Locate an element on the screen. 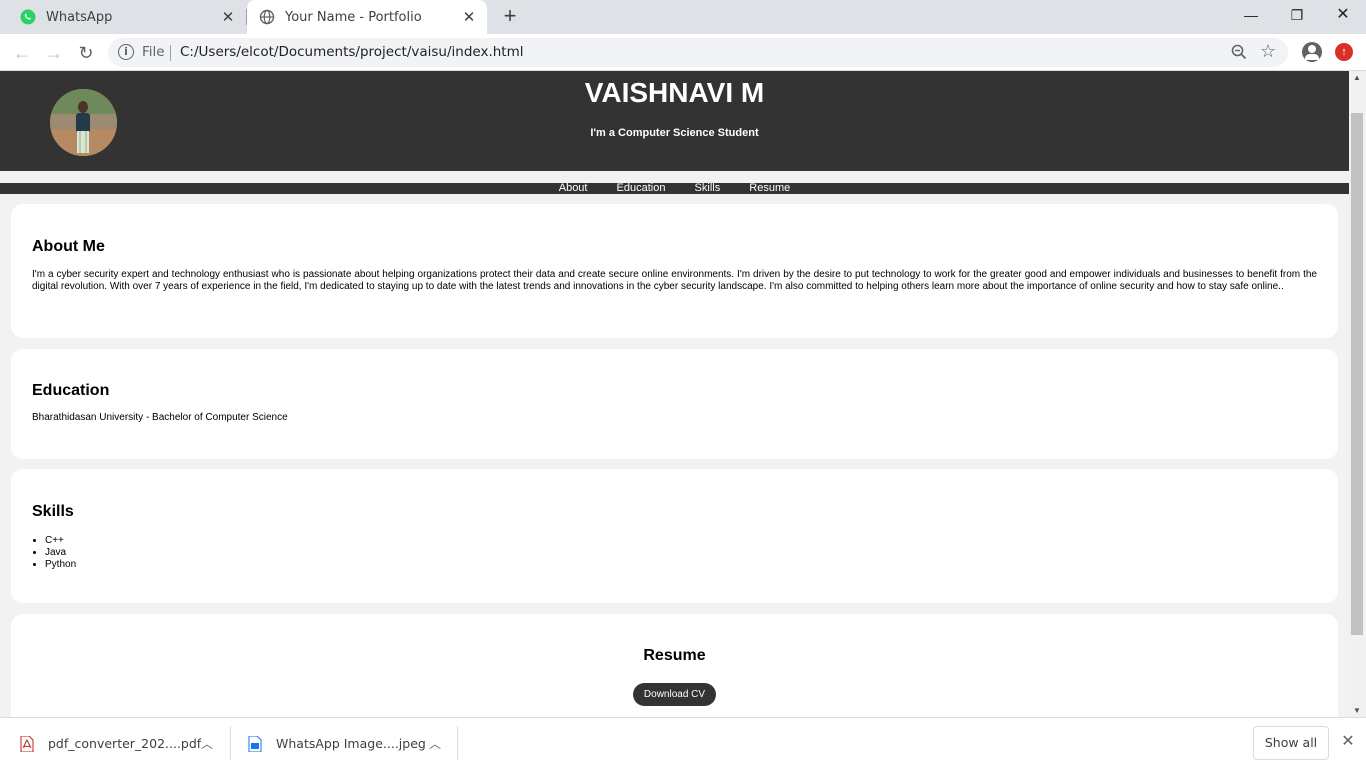  nav-link-skills: Skills is located at coordinates (708, 188).